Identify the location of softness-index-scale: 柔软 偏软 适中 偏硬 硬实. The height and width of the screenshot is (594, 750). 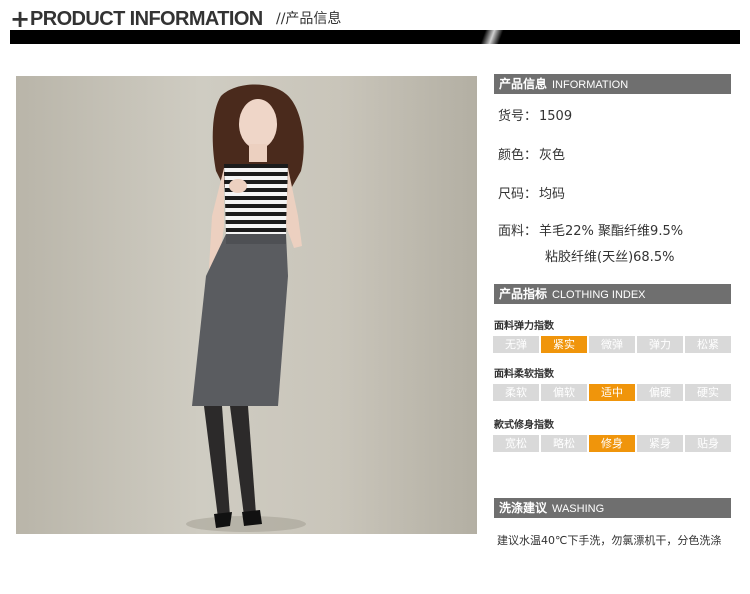
(613, 392).